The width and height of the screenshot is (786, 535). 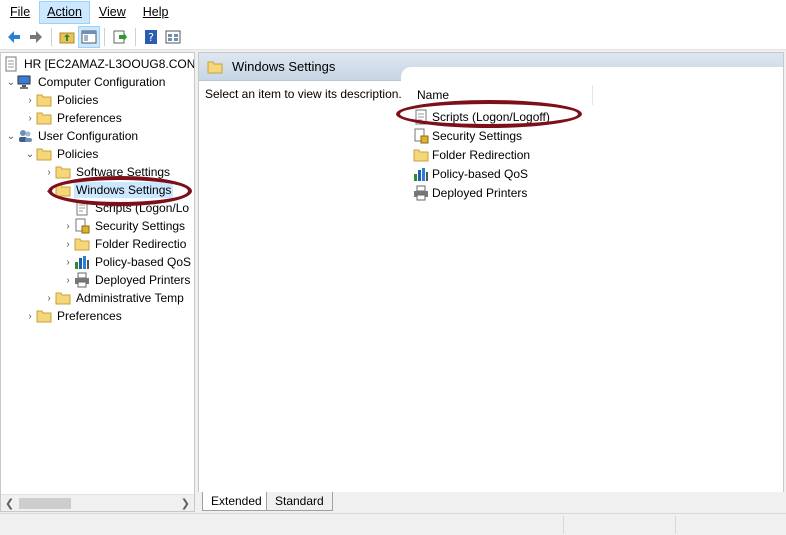 I want to click on list-item-scripts: Scripts (Logon/Logoff), so click(x=481, y=116).